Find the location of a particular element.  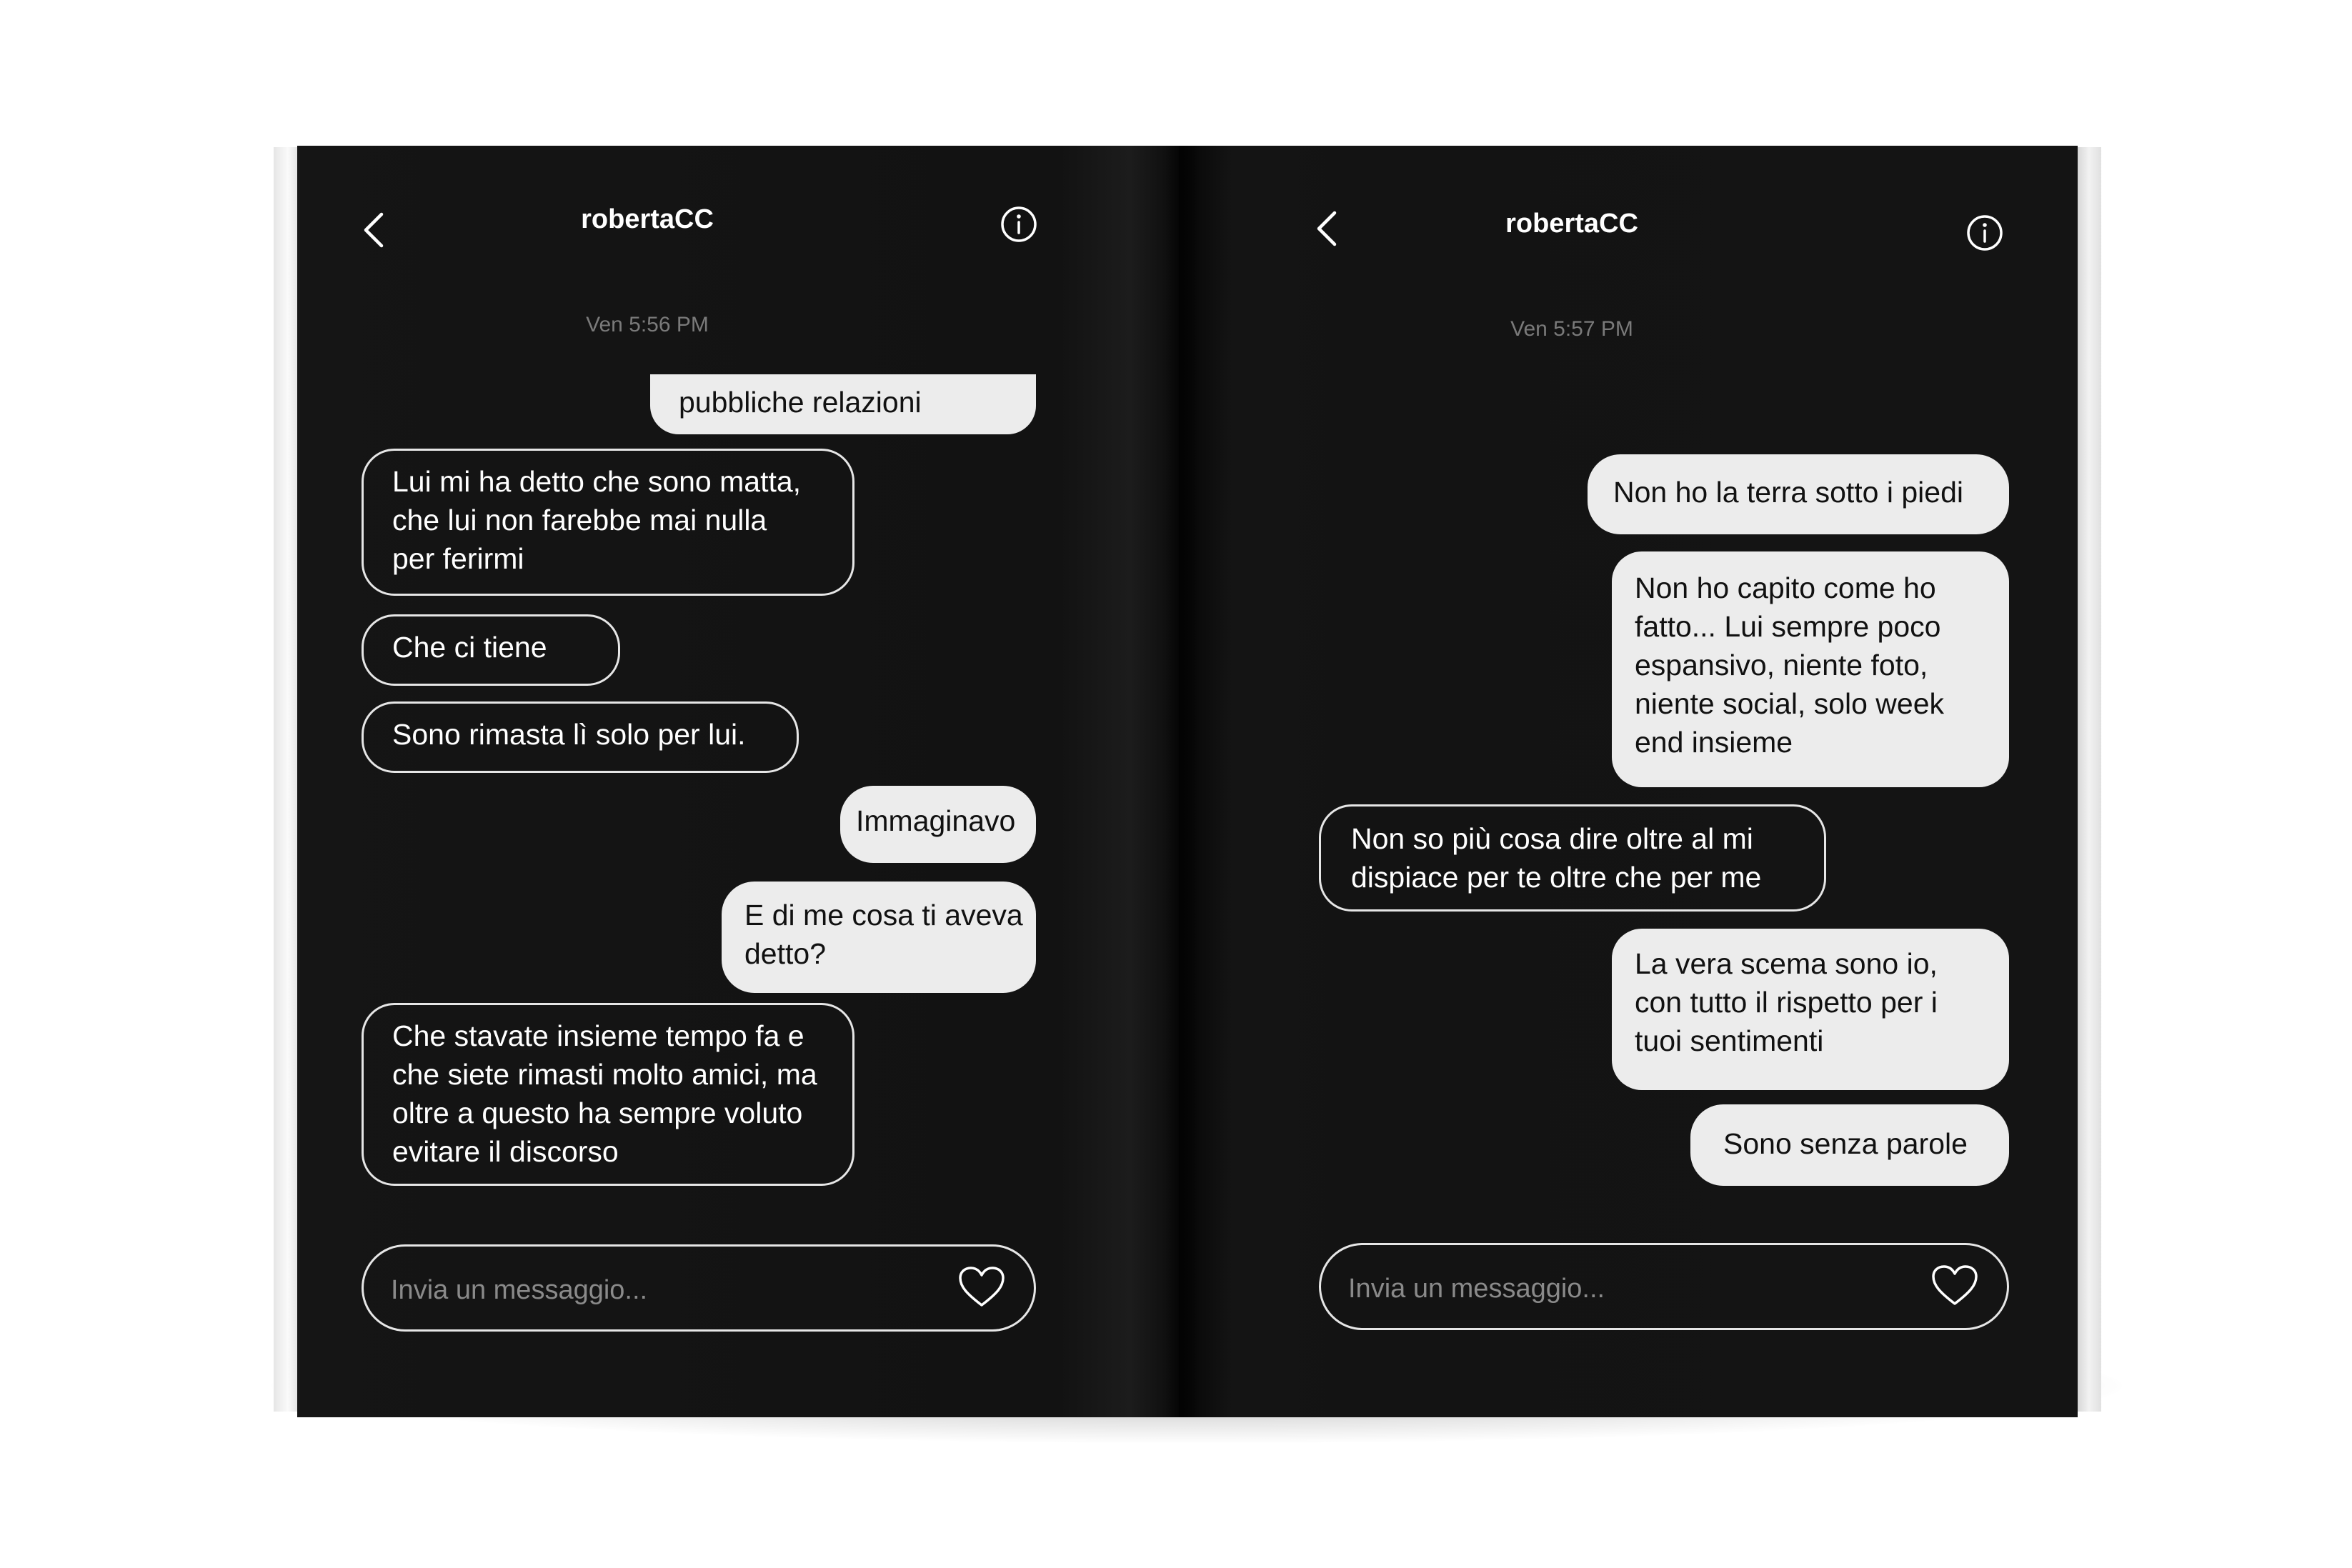

message-line: Sono rimasta lì solo per lui. is located at coordinates (569, 734).